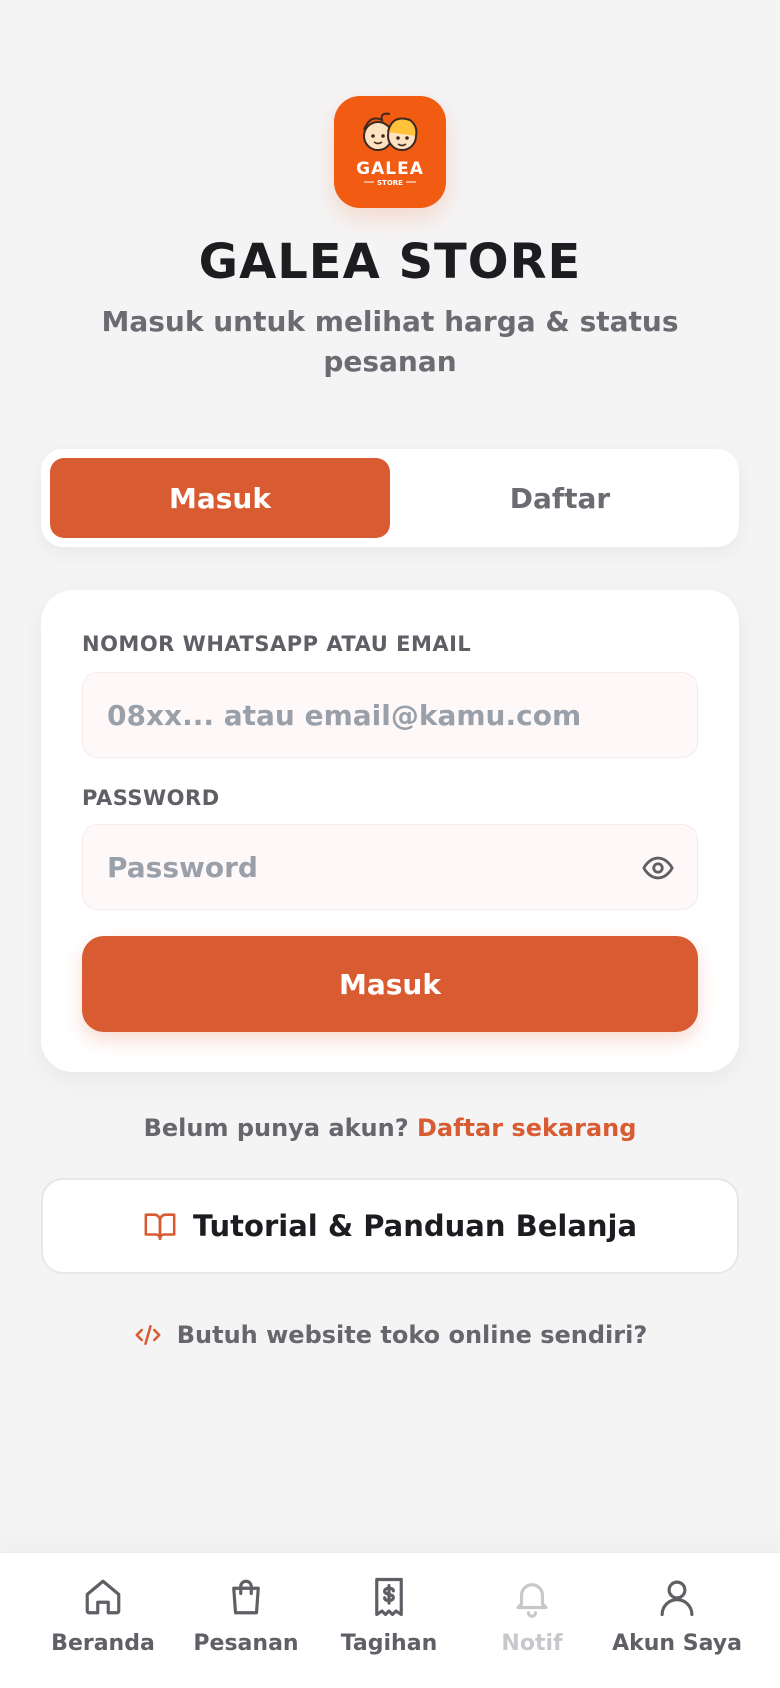 This screenshot has width=780, height=1688. I want to click on login-submit-button: Masuk, so click(390, 984).